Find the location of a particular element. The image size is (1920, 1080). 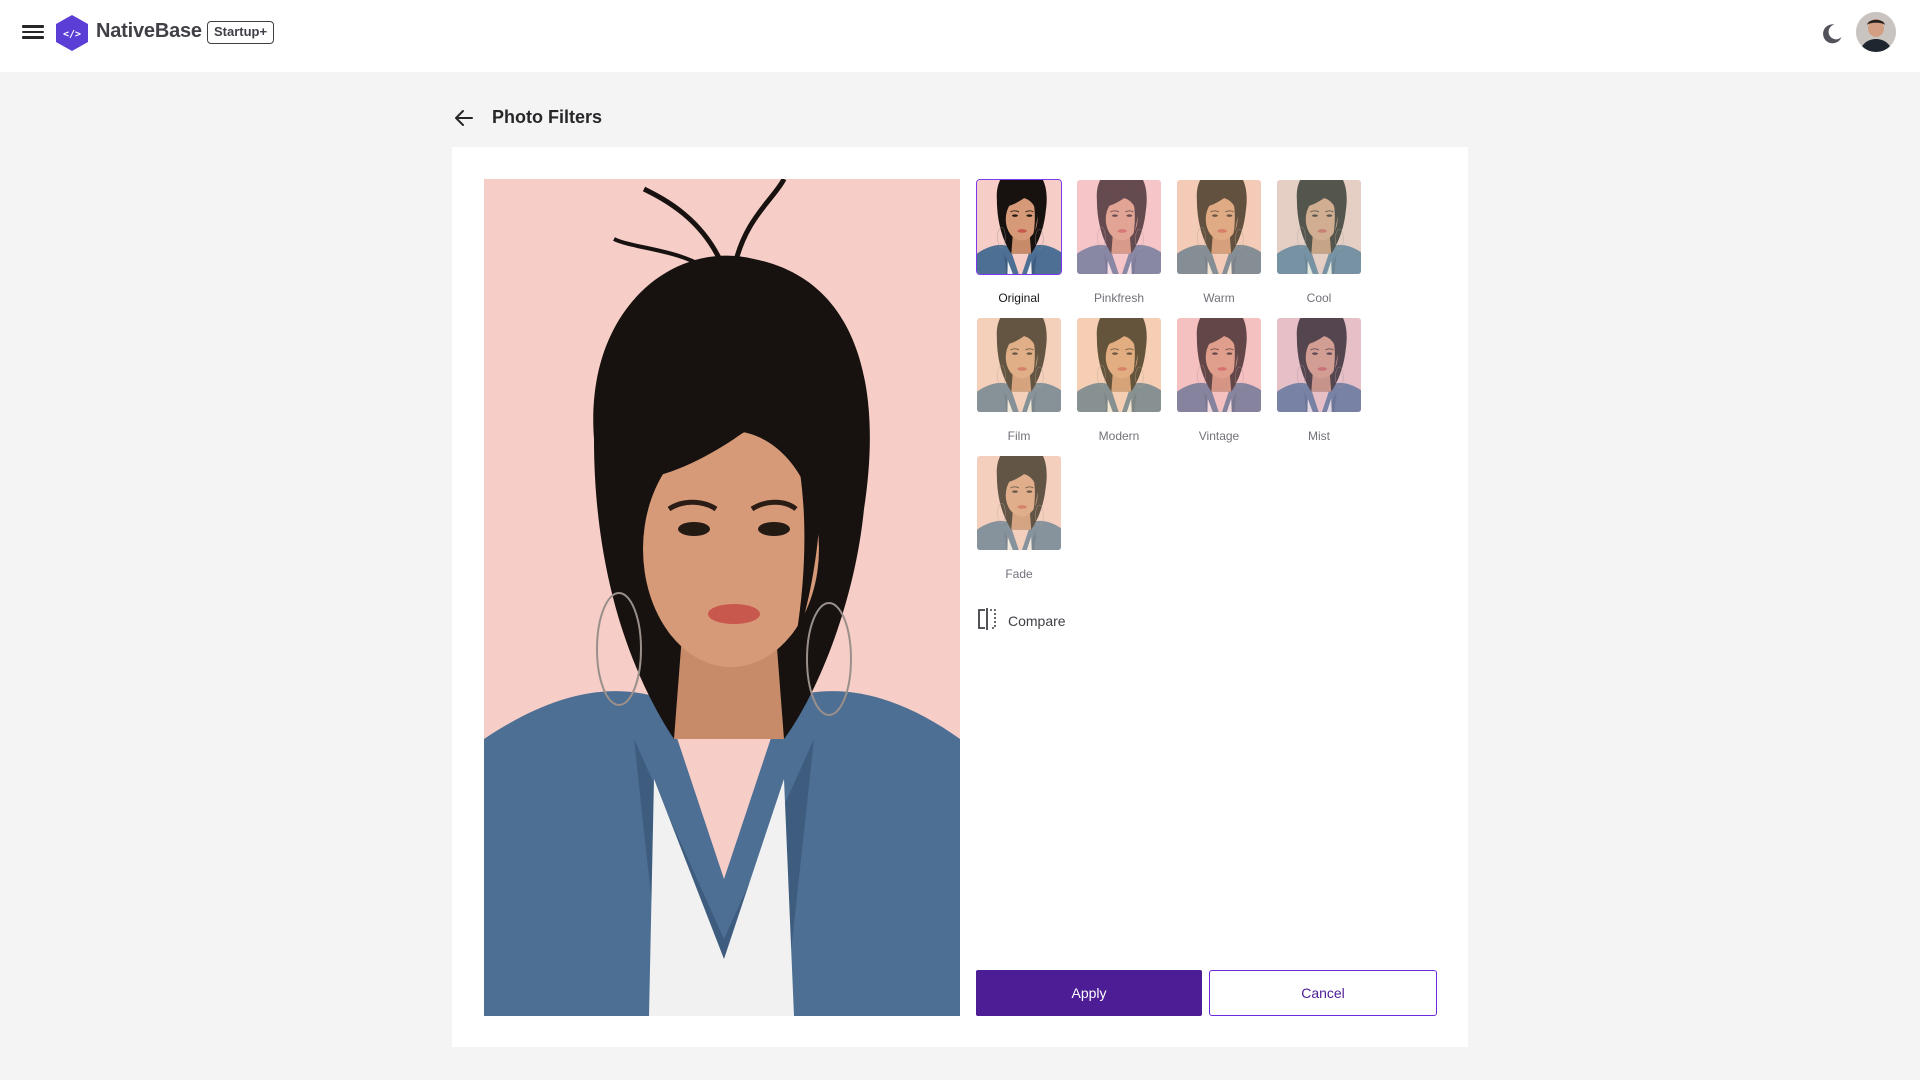

filter-label: Warm is located at coordinates (1219, 298).